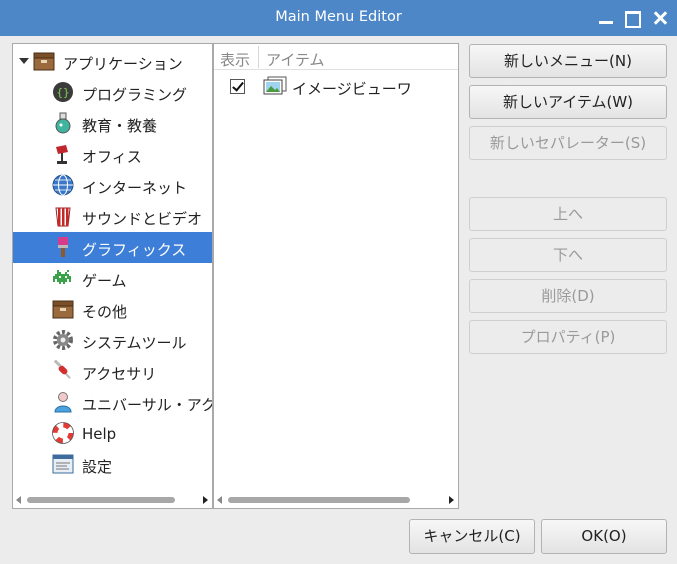 The image size is (677, 564). I want to click on tree-item-applications: アプリケーション, so click(112, 61).